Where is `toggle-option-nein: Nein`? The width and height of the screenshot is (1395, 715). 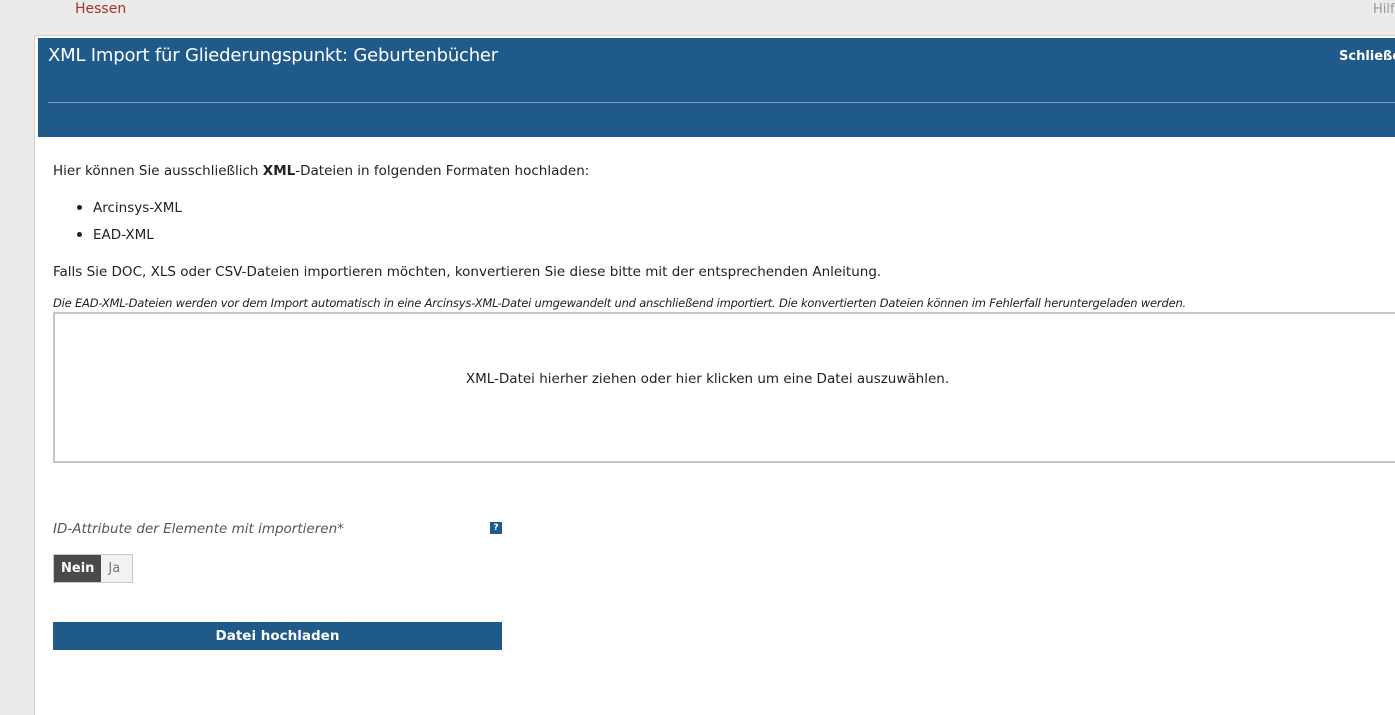
toggle-option-nein: Nein is located at coordinates (78, 568).